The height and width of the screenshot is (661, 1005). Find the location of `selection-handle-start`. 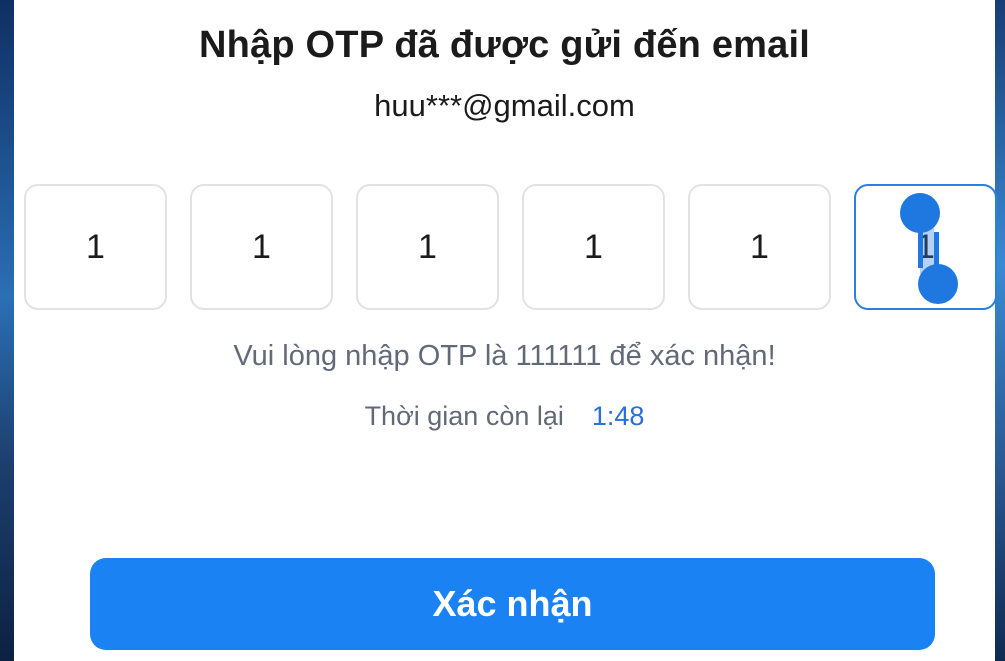

selection-handle-start is located at coordinates (920, 213).